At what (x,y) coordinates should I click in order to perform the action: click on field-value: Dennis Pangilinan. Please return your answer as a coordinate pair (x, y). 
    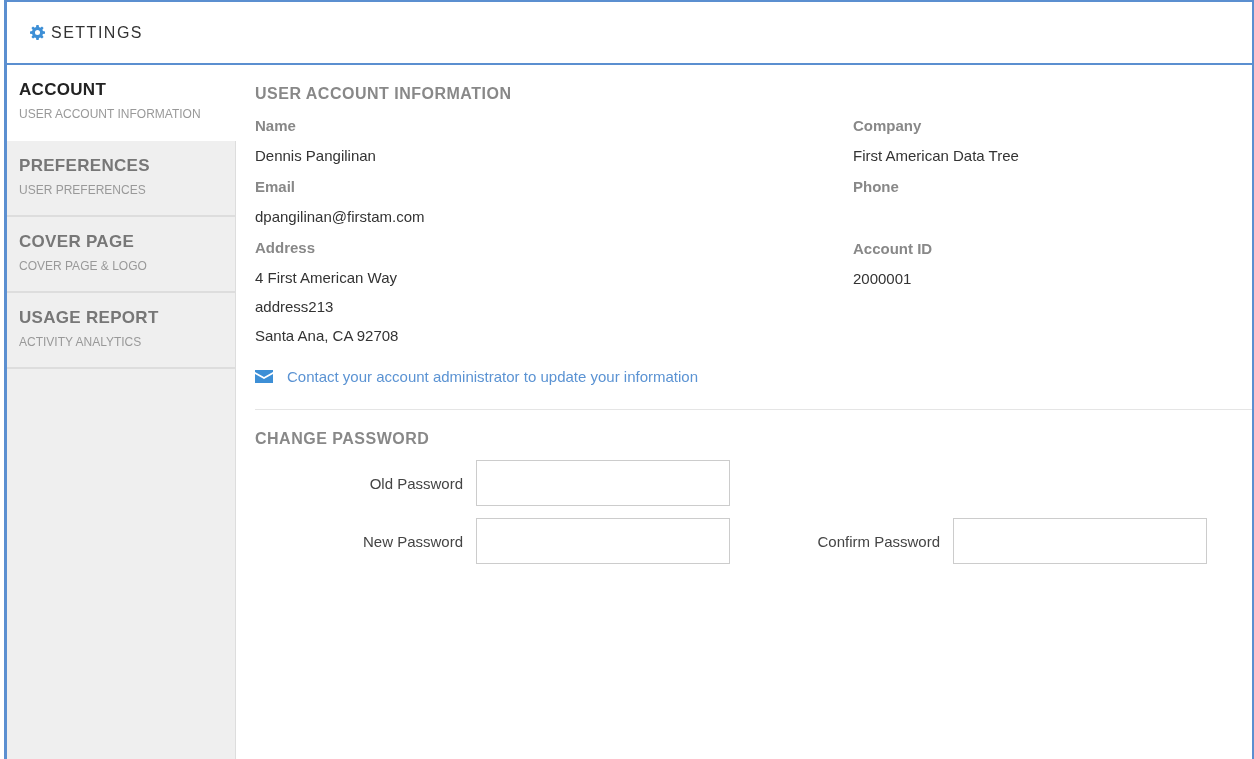
    Looking at the image, I should click on (316, 155).